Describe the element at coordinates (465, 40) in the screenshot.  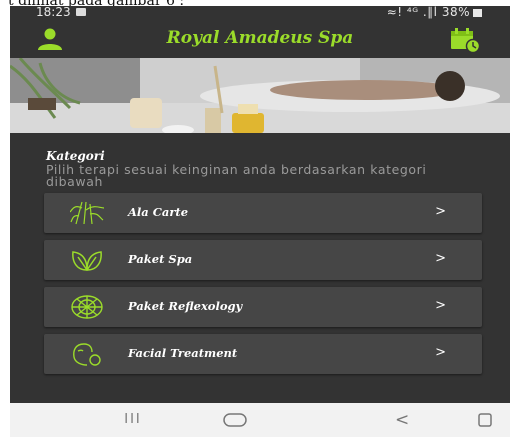
I see `booking-icon` at that location.